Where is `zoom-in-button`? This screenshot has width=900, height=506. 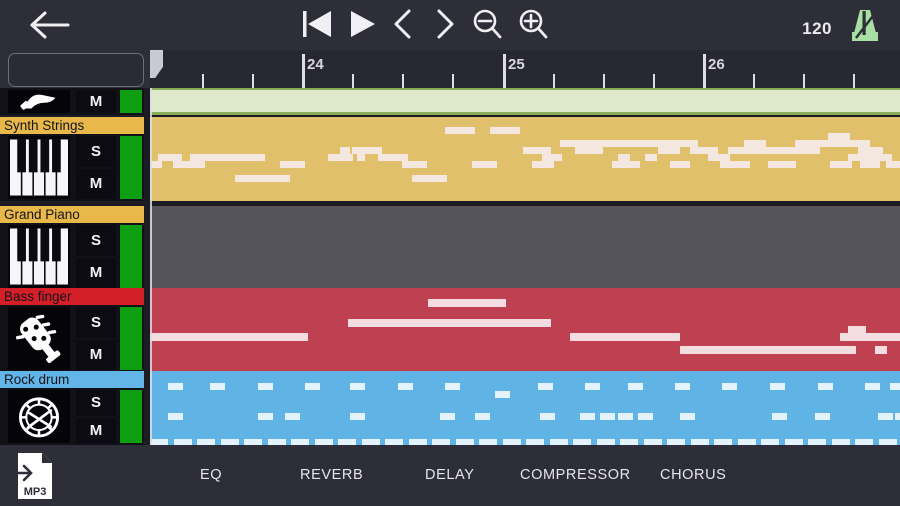
zoom-in-button is located at coordinates (533, 26).